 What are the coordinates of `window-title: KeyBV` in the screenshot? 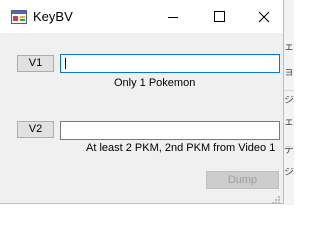 It's located at (53, 16).